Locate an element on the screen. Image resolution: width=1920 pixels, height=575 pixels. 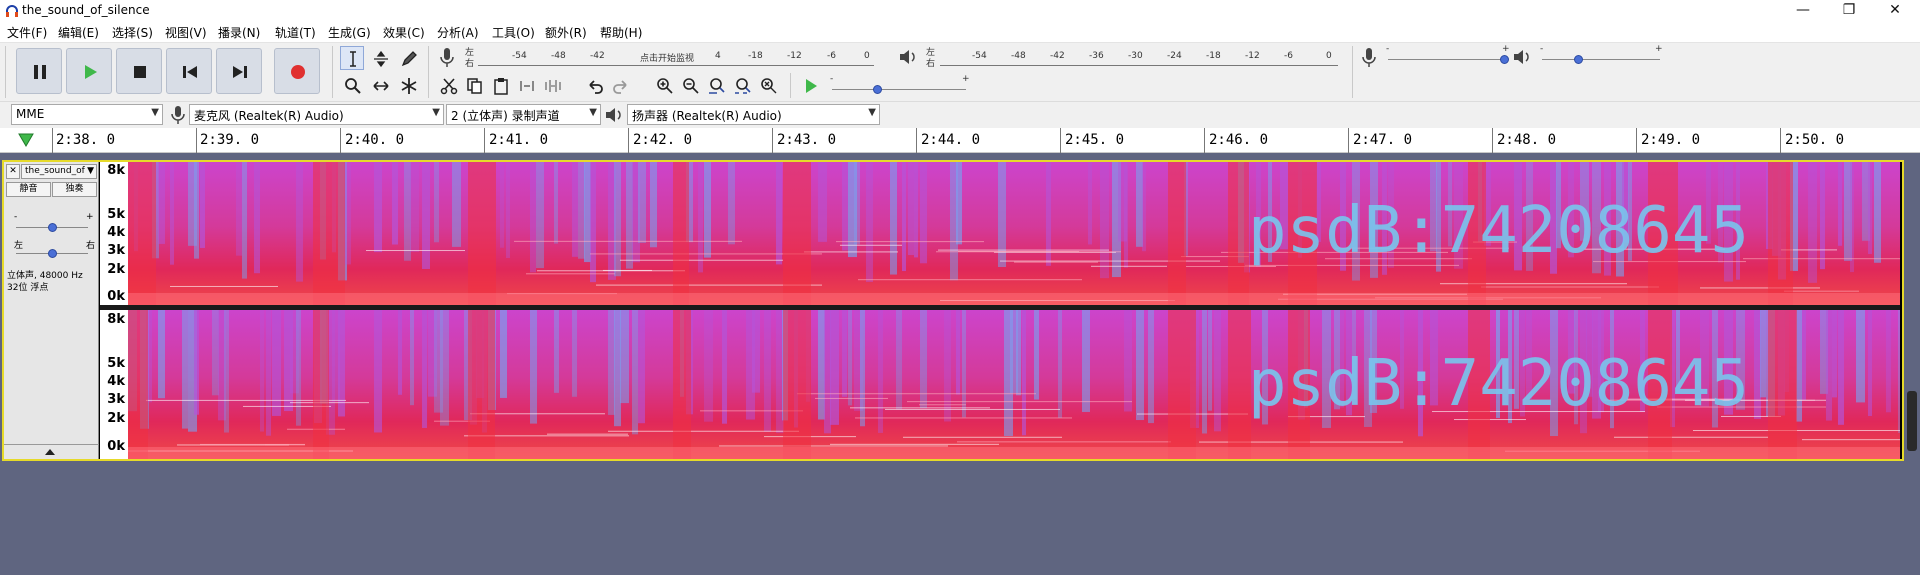
track-name-menu: the_sound_of ▼ is located at coordinates (59, 171).